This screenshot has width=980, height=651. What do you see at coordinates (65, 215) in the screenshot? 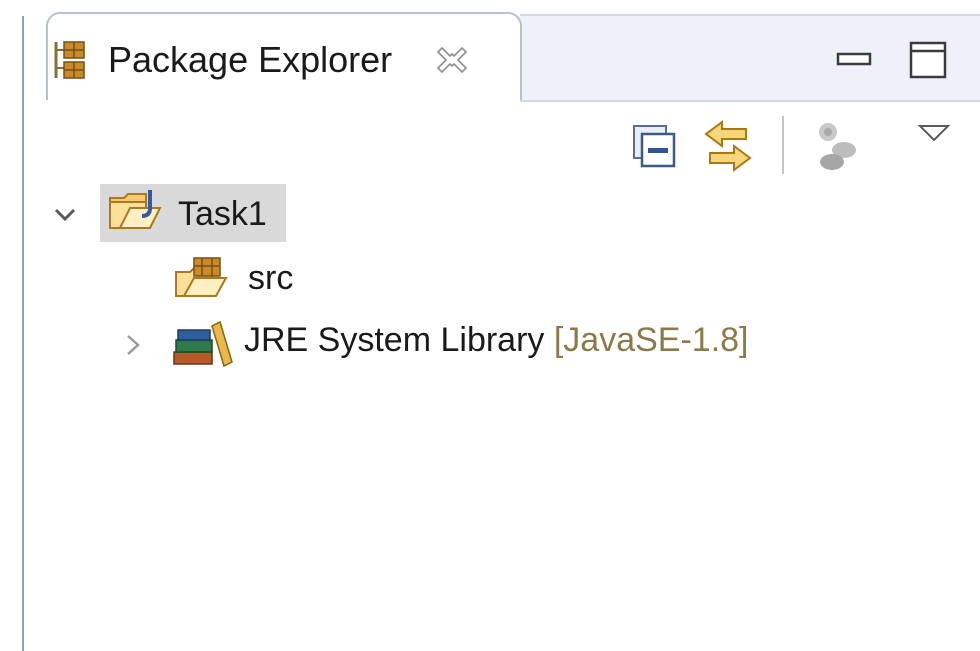
I see `chevron-down-icon` at bounding box center [65, 215].